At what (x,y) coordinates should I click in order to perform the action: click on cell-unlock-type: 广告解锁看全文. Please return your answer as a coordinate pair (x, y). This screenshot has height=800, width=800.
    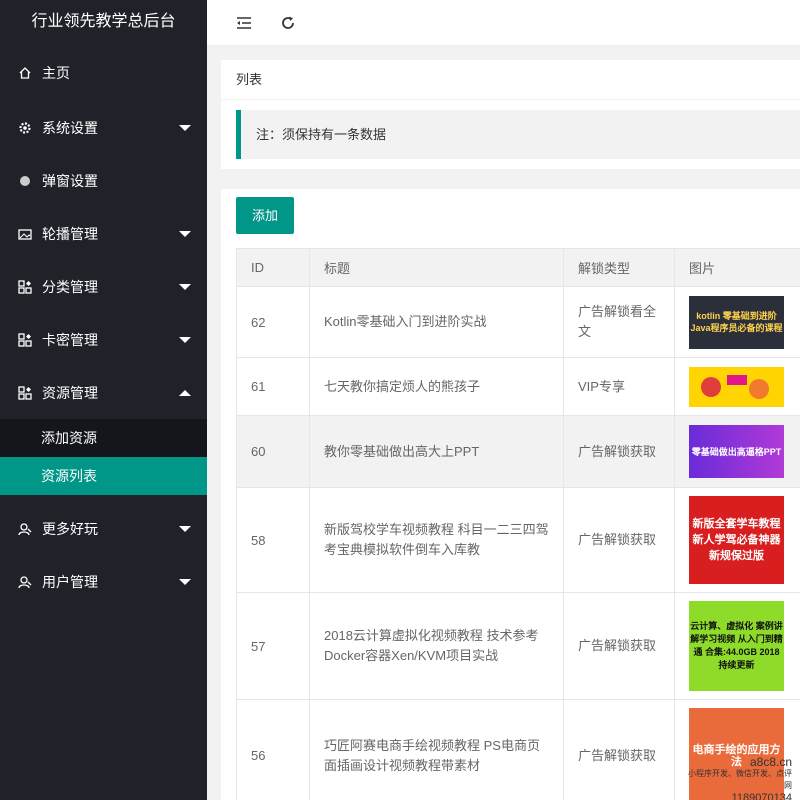
    Looking at the image, I should click on (619, 322).